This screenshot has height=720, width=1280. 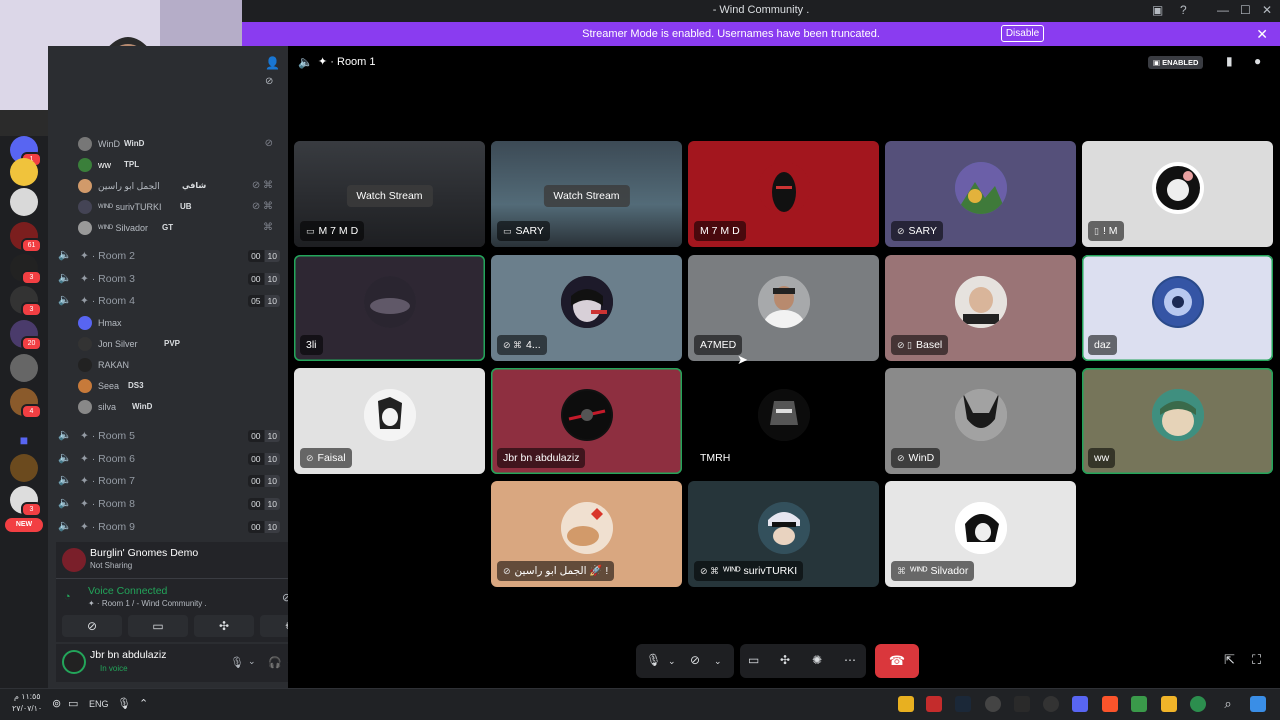 I want to click on participant-tile: Watch Stream ▭ M 7 M D, so click(x=389, y=194).